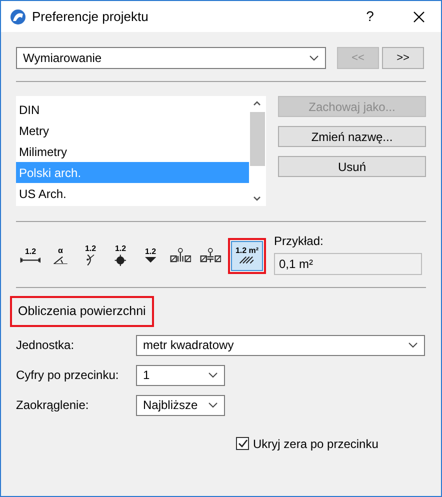 The image size is (442, 497). Describe the element at coordinates (280, 345) in the screenshot. I see `select-field: metr kwadratowy` at that location.